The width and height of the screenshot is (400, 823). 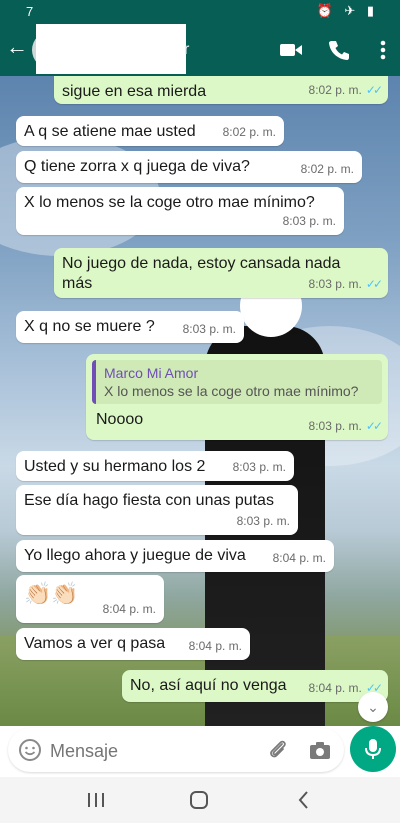 What do you see at coordinates (231, 391) in the screenshot?
I see `quoted-text: X lo menos se la coge otro mae mínimo?` at bounding box center [231, 391].